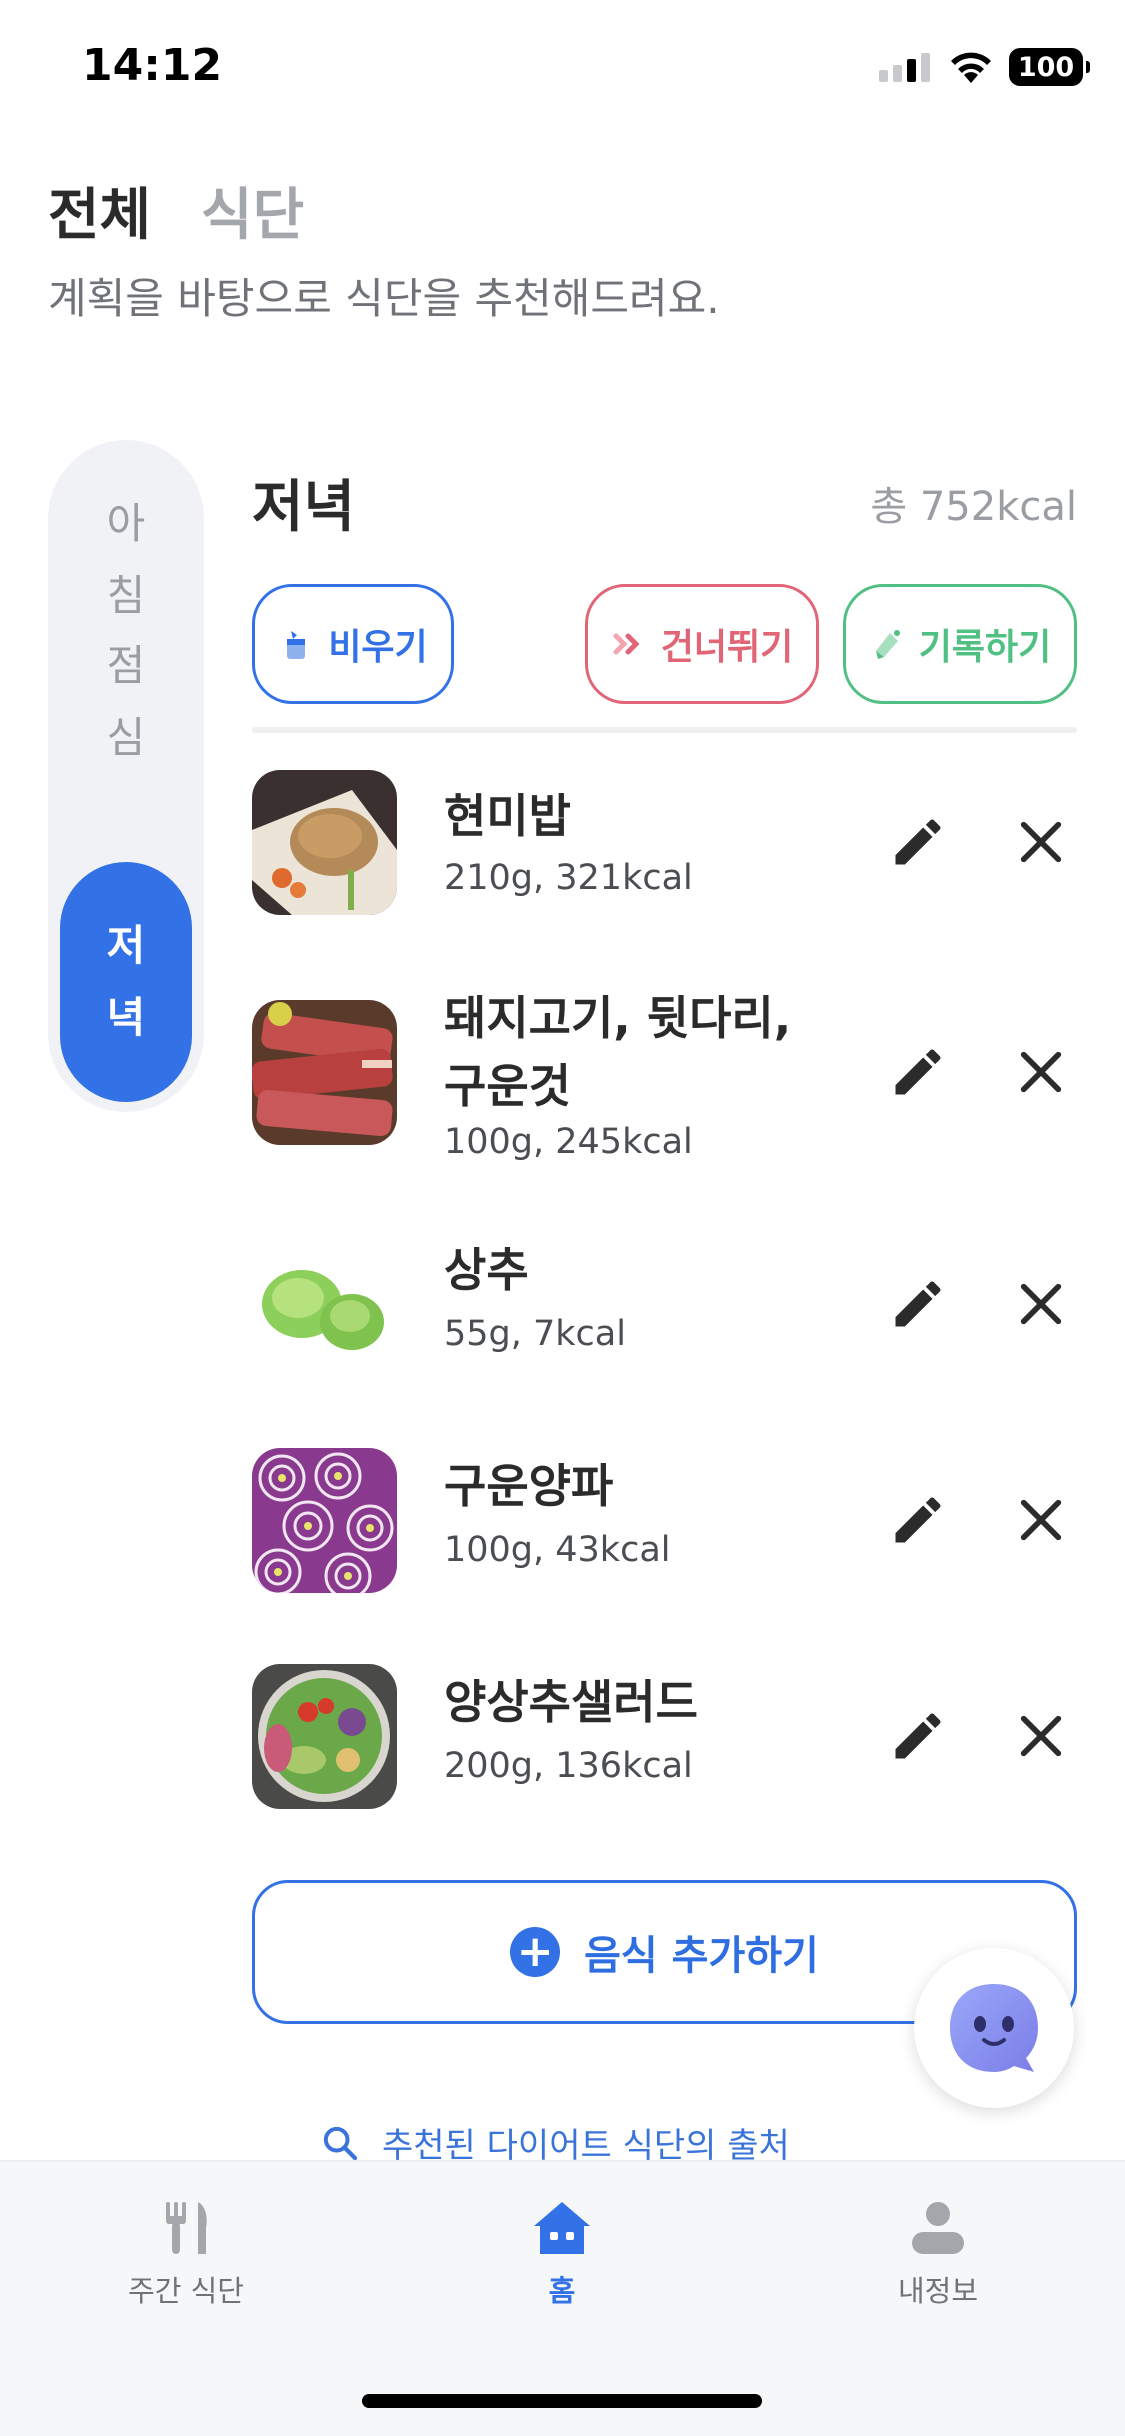 The height and width of the screenshot is (2436, 1125). I want to click on meal-tab-breakfast: 아 침, so click(126, 560).